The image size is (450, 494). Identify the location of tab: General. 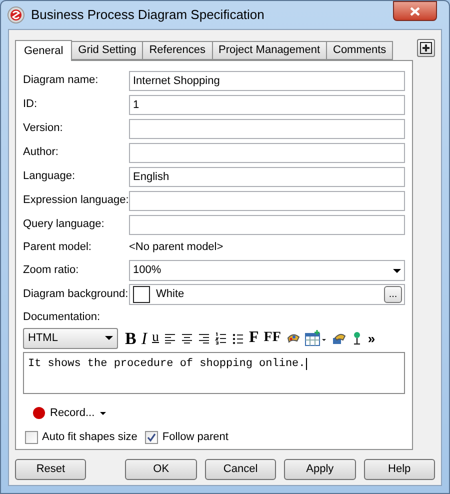
(43, 50).